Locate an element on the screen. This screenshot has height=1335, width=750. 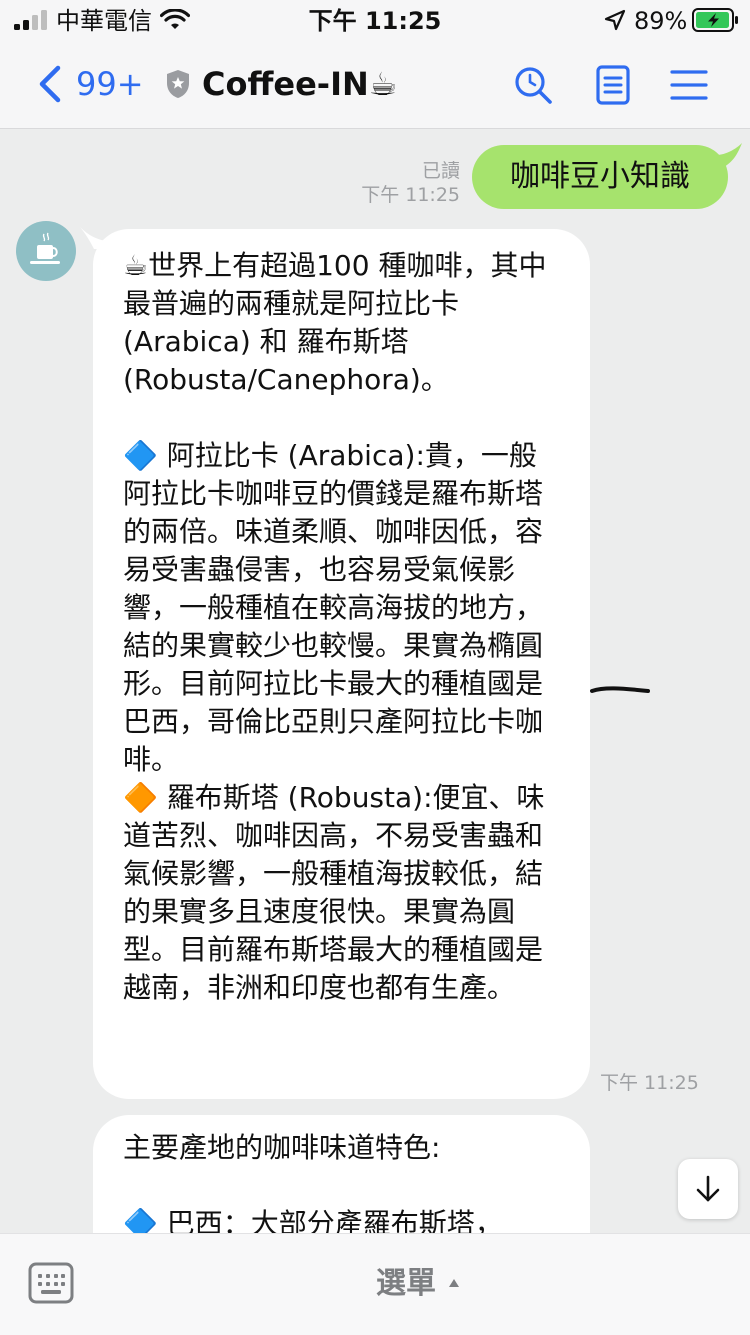
outgoing-time: 下午 11:25 is located at coordinates (410, 195).